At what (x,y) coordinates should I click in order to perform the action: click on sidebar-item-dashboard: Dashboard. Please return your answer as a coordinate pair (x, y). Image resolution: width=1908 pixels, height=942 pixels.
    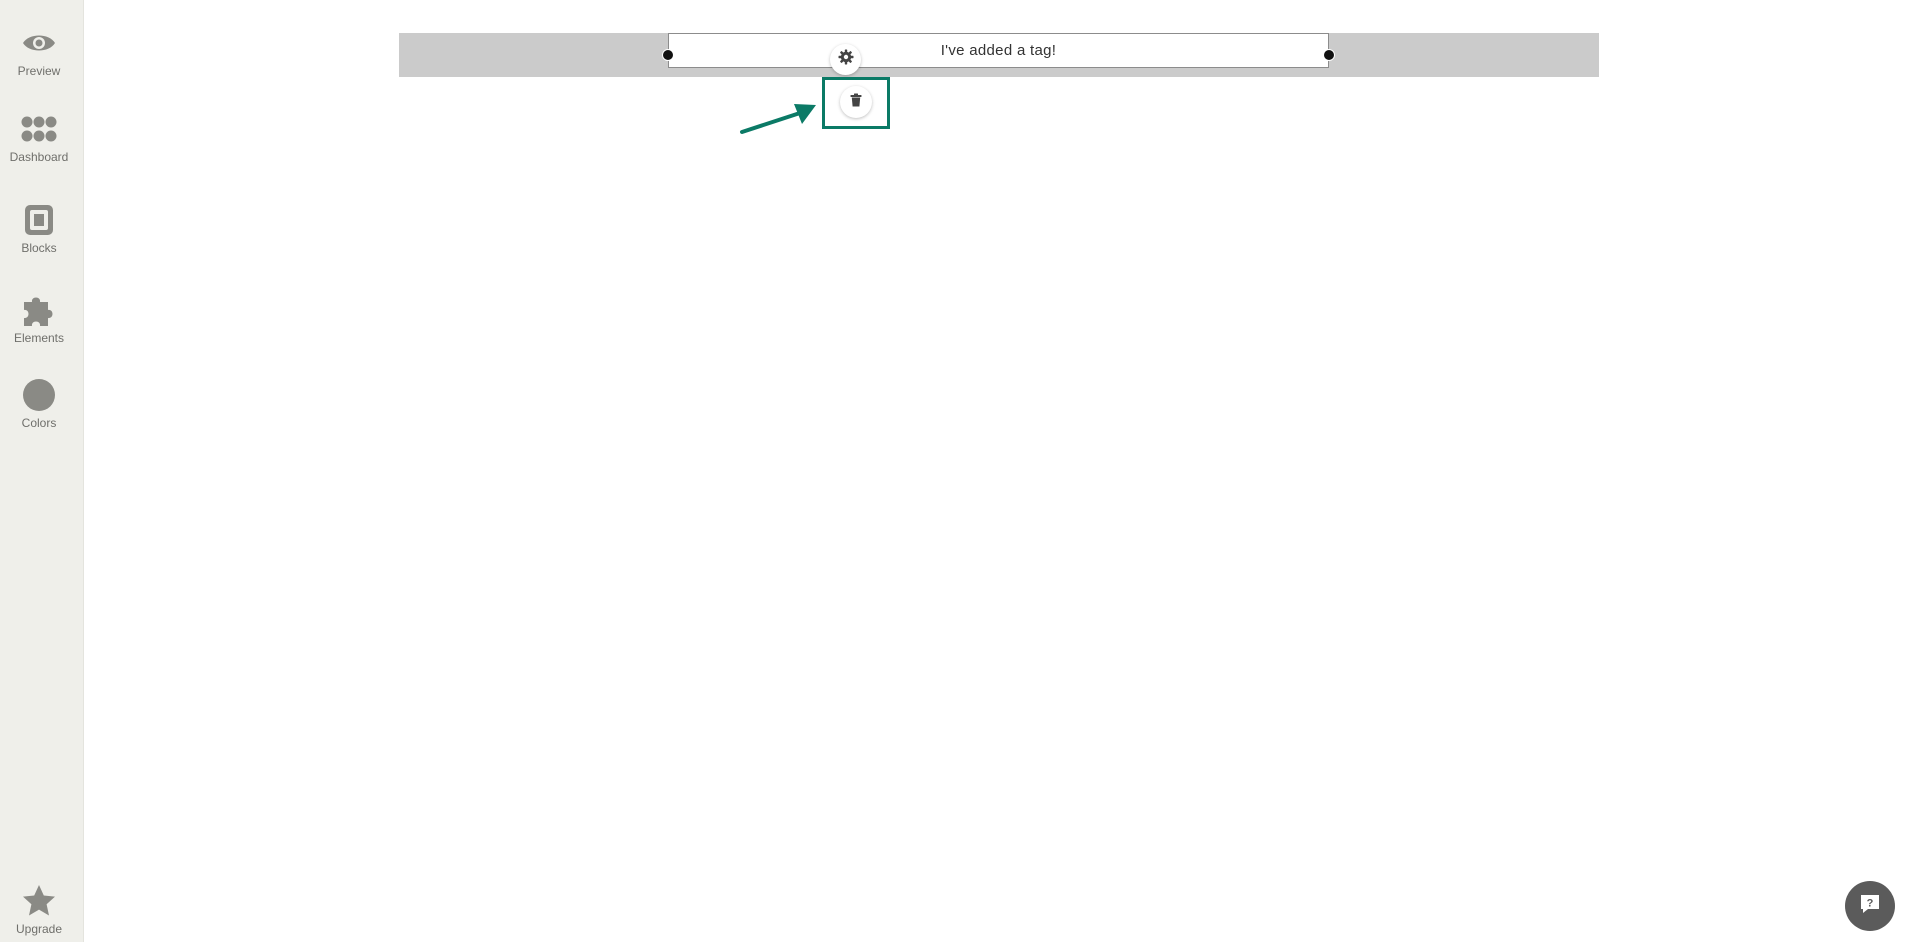
    Looking at the image, I should click on (39, 138).